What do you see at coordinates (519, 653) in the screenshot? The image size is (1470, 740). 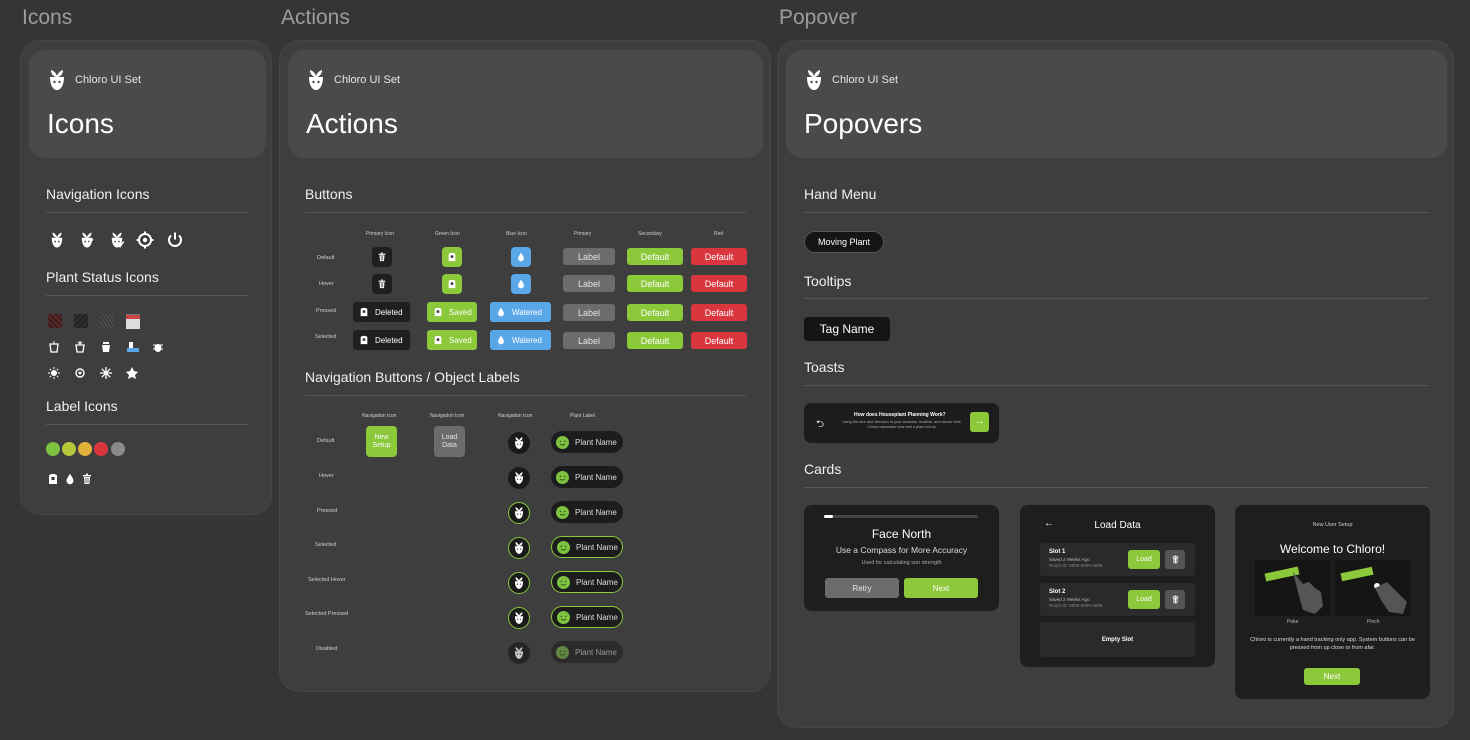 I see `nav-plant-button-disabled` at bounding box center [519, 653].